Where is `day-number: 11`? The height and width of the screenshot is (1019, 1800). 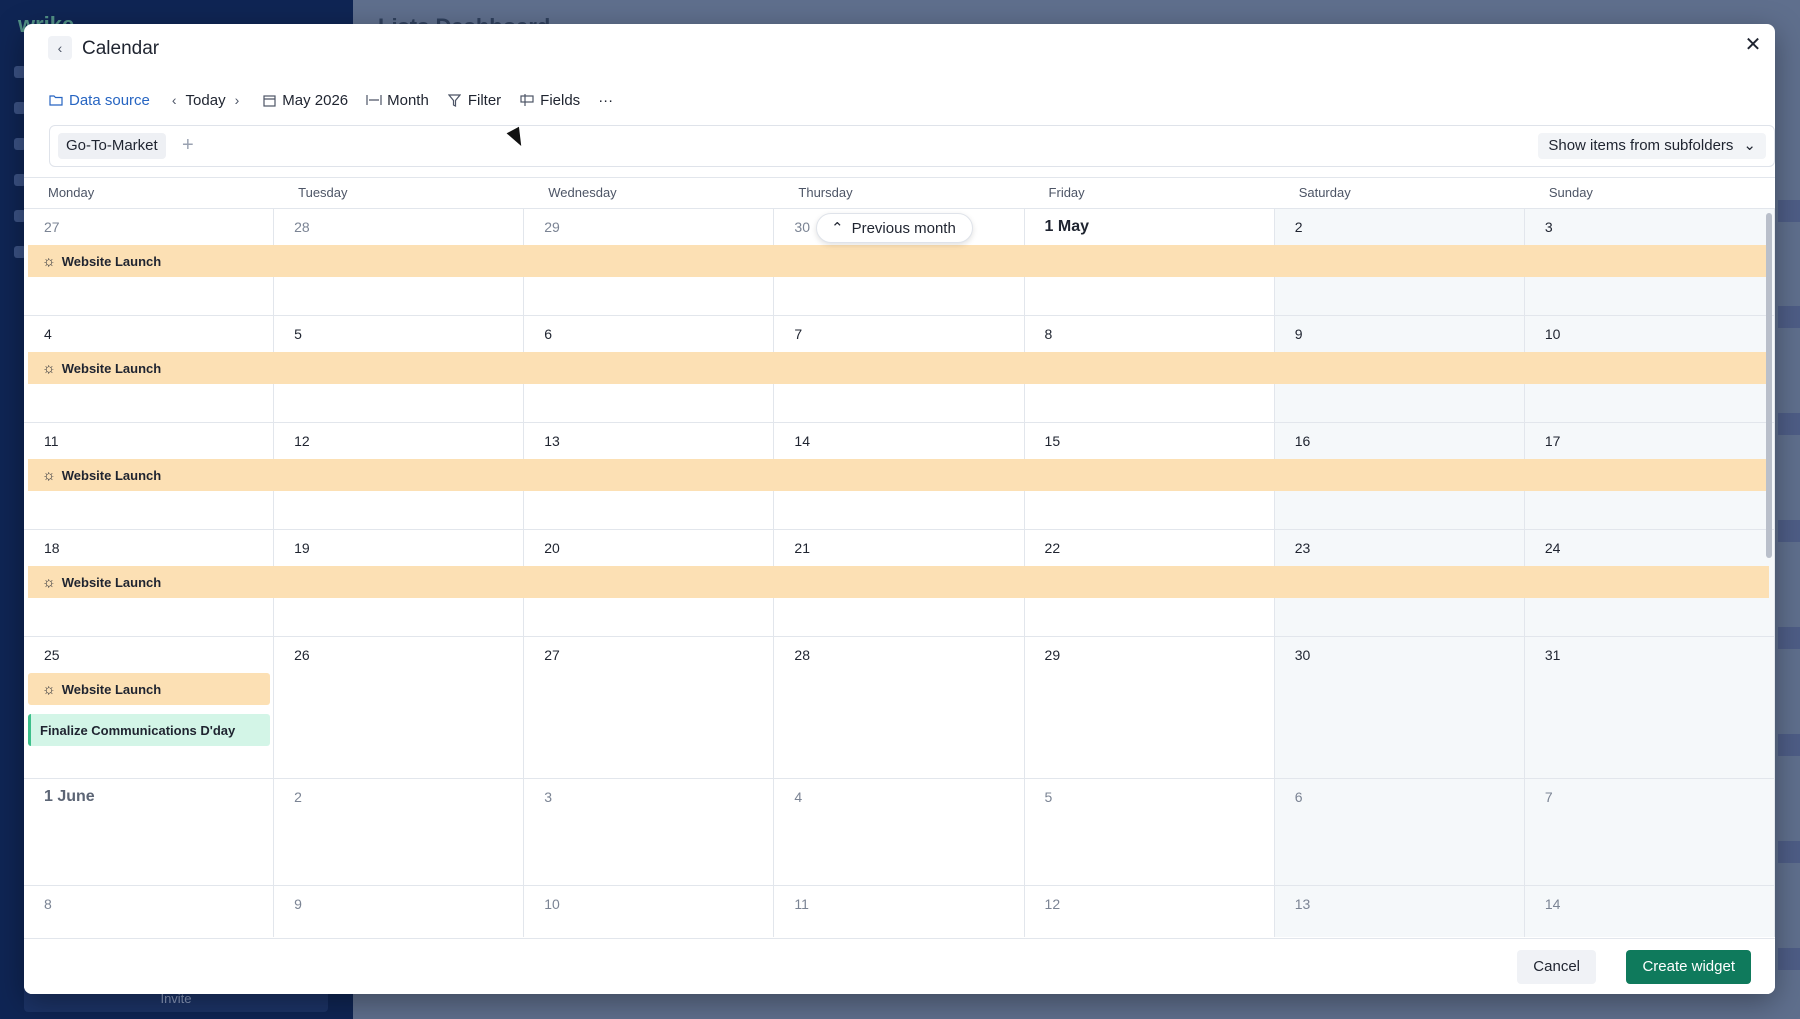 day-number: 11 is located at coordinates (801, 904).